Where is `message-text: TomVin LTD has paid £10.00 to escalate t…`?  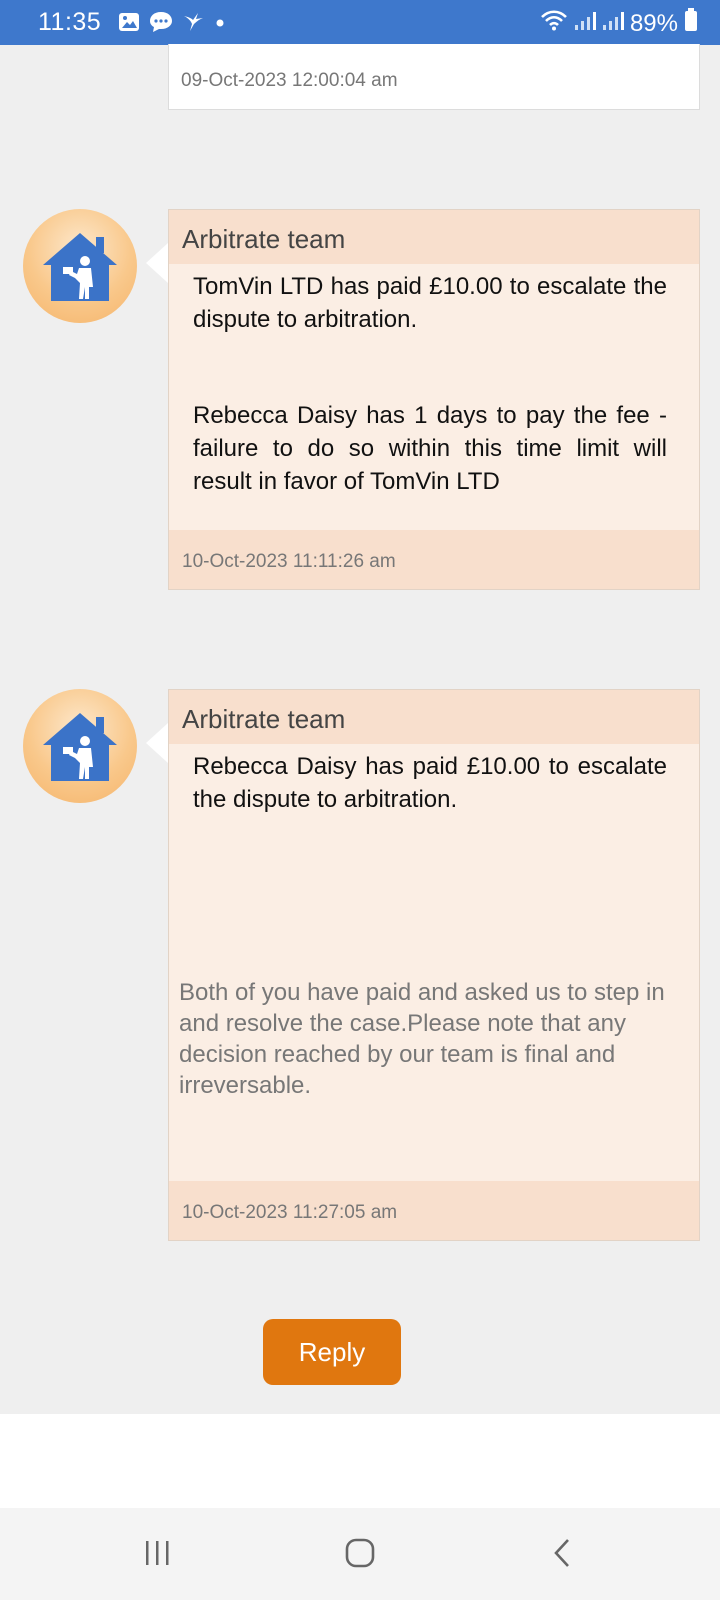 message-text: TomVin LTD has paid £10.00 to escalate t… is located at coordinates (430, 303).